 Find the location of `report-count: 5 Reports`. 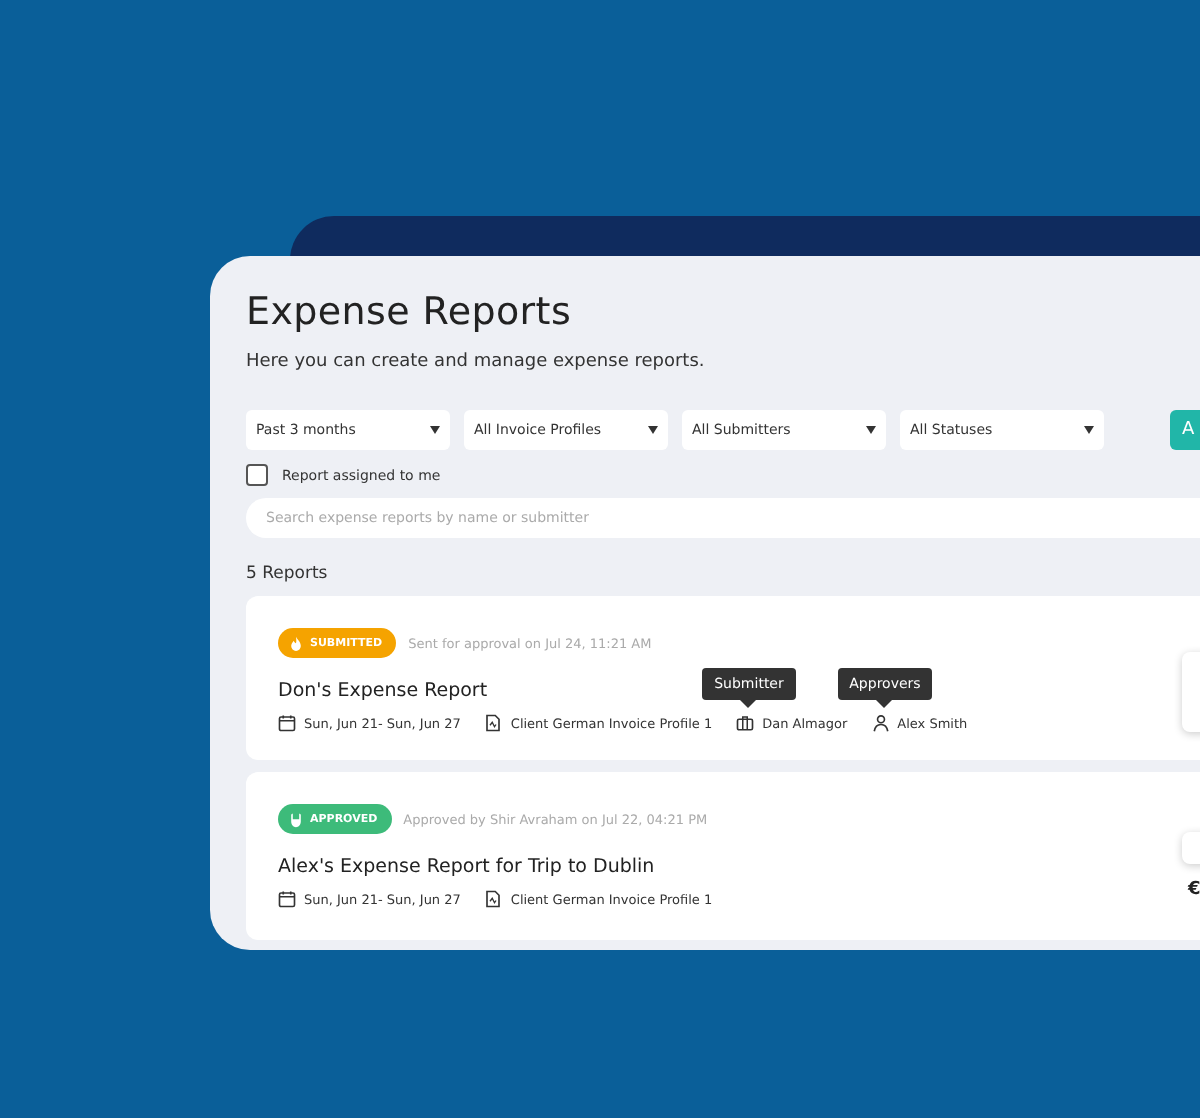

report-count: 5 Reports is located at coordinates (288, 574).